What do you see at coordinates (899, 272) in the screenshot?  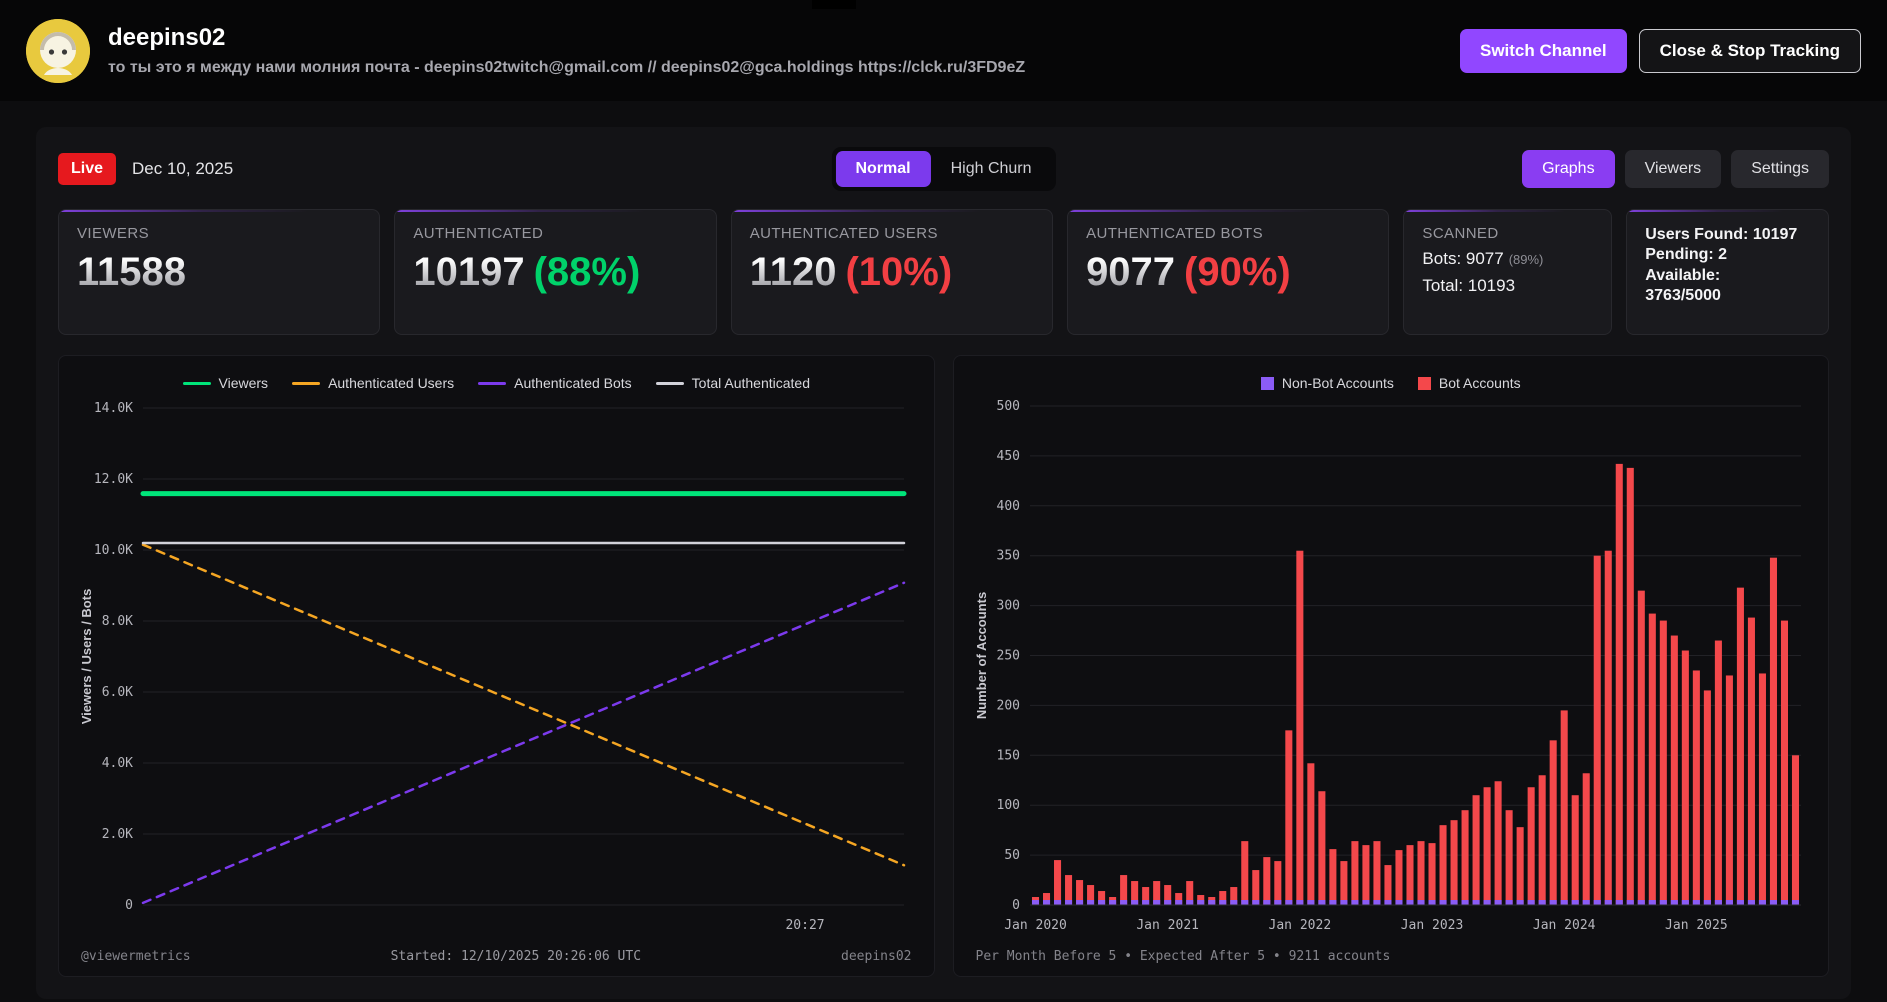 I see `authenticated-users-card-percent: (10%)` at bounding box center [899, 272].